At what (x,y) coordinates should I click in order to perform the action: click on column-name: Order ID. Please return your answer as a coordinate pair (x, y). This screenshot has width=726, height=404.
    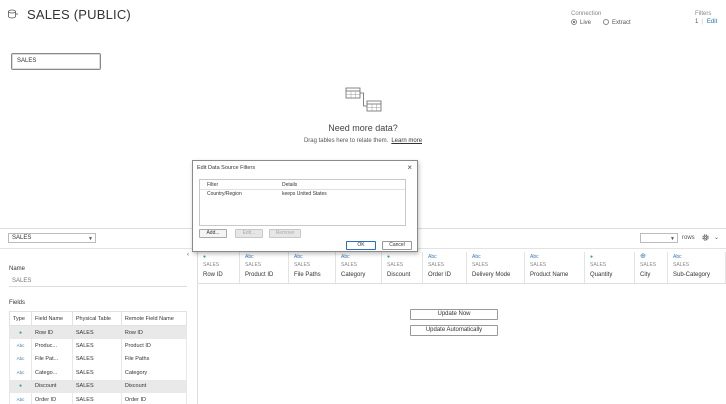
    Looking at the image, I should click on (440, 275).